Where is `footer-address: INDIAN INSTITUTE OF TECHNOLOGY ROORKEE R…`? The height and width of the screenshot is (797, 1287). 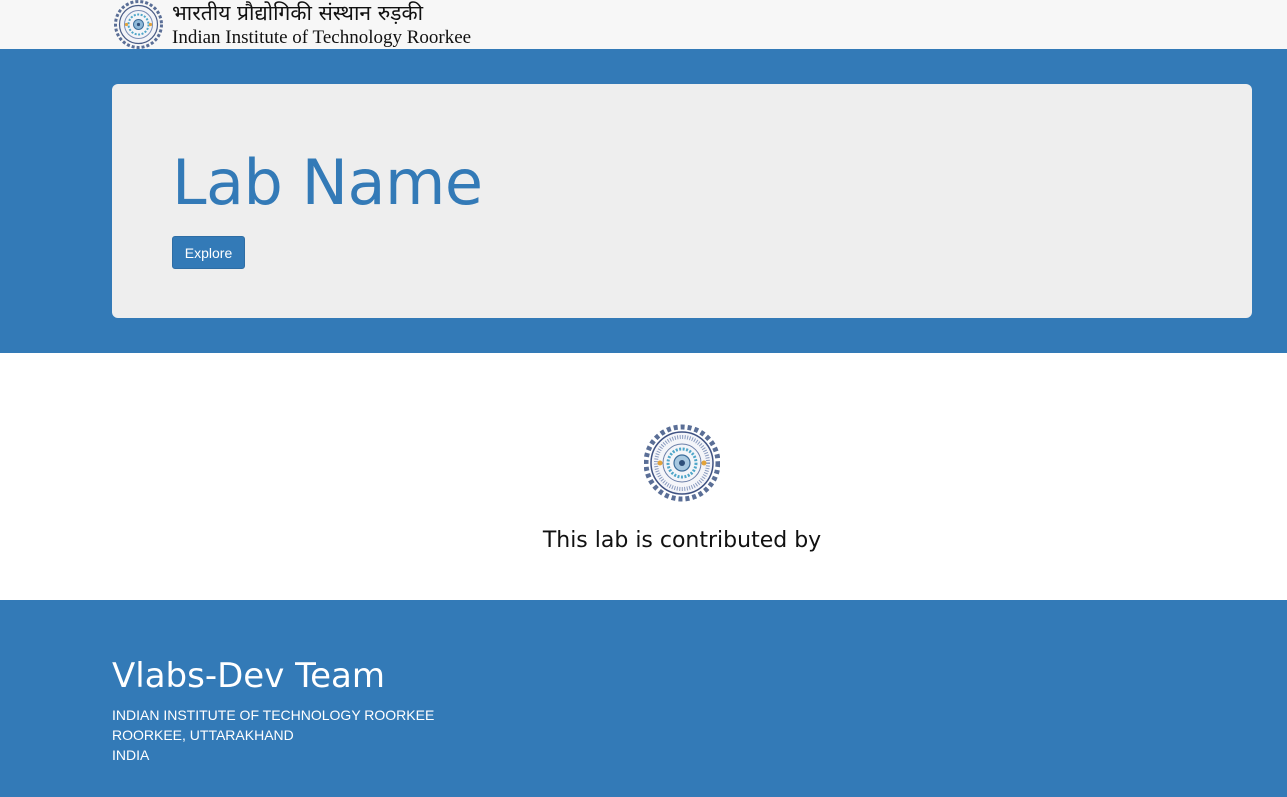
footer-address: INDIAN INSTITUTE OF TECHNOLOGY ROORKEE R… is located at coordinates (273, 735).